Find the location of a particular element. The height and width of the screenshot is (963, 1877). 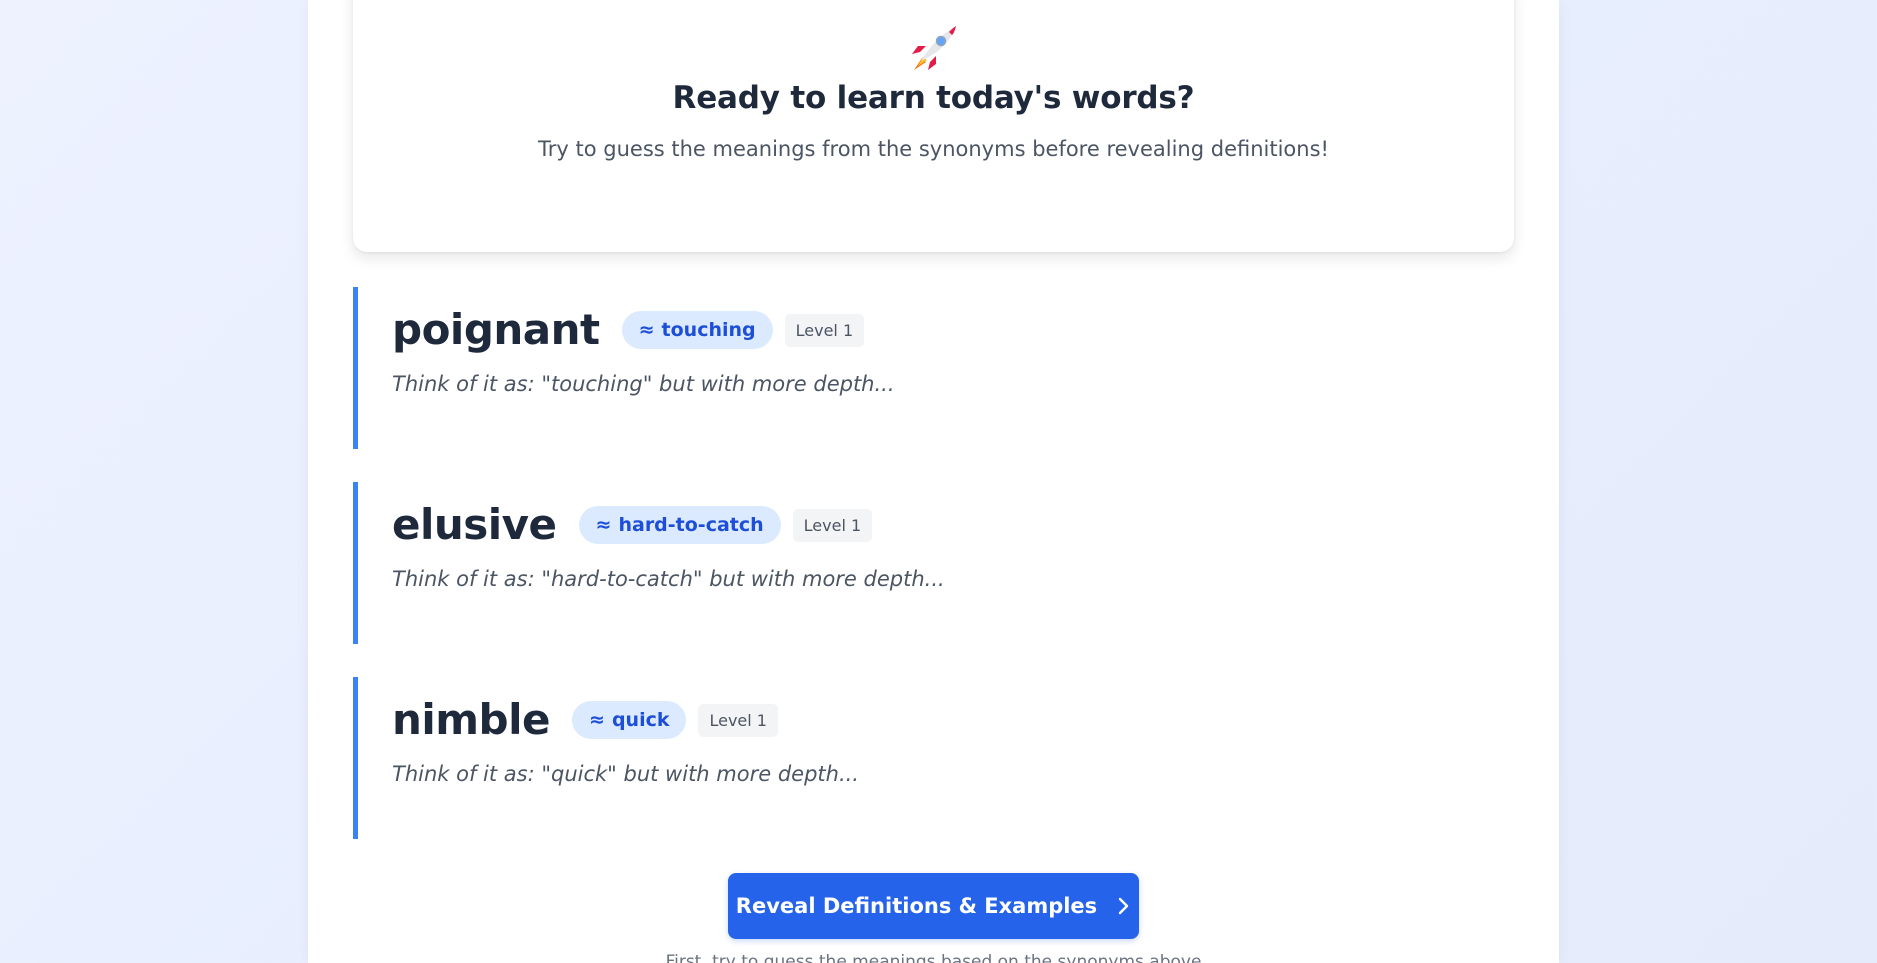

reveal-definitions-button: Reveal Definitions & Examples is located at coordinates (933, 906).